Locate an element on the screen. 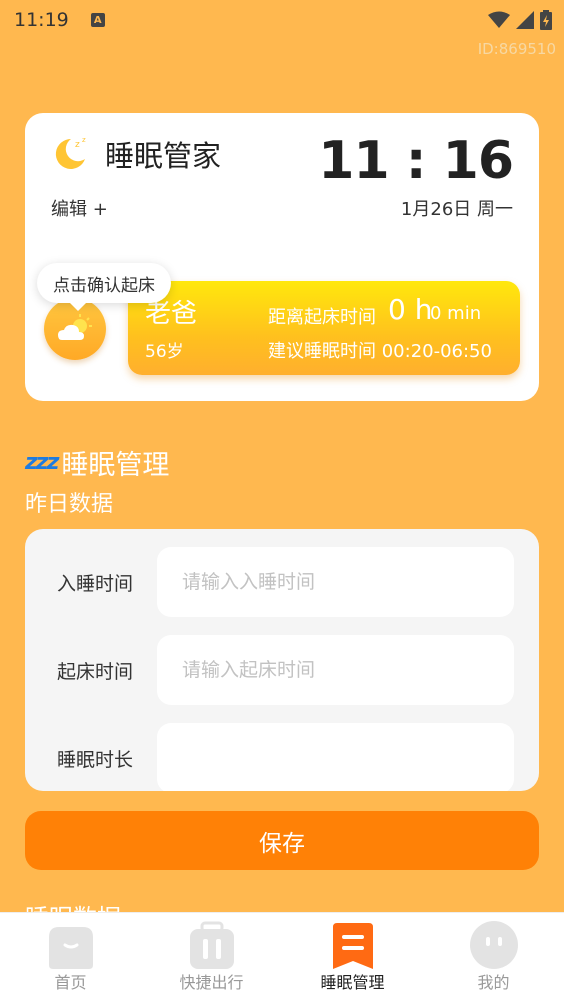 The width and height of the screenshot is (564, 1002). edit-button: 编辑 + is located at coordinates (79, 208).